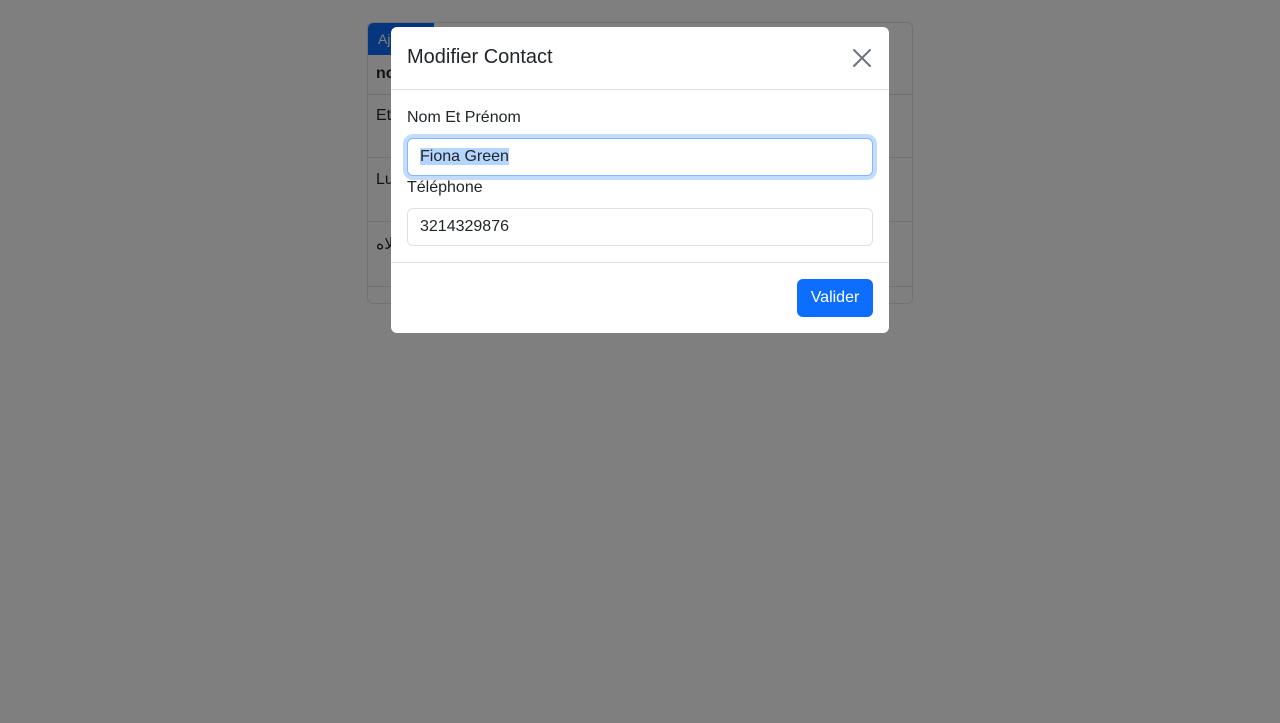 The height and width of the screenshot is (723, 1280). What do you see at coordinates (640, 227) in the screenshot?
I see `phone-input` at bounding box center [640, 227].